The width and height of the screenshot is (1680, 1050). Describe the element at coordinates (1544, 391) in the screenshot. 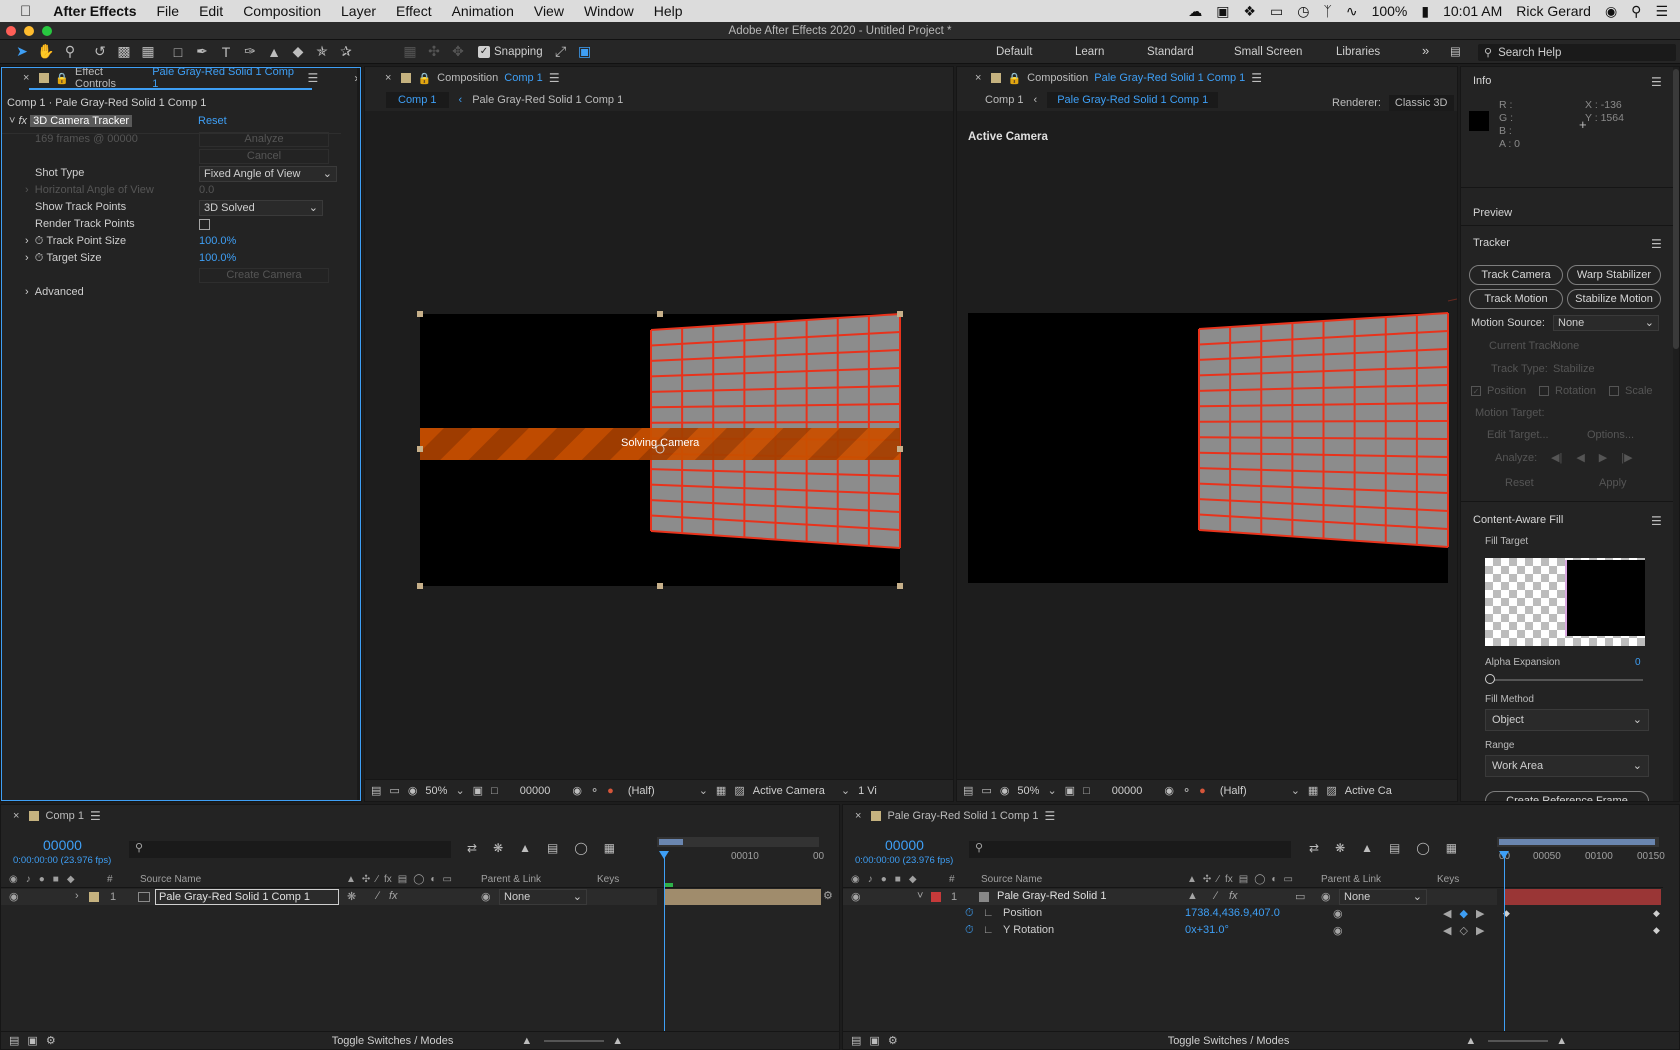

I see `rotation-checkbox` at that location.